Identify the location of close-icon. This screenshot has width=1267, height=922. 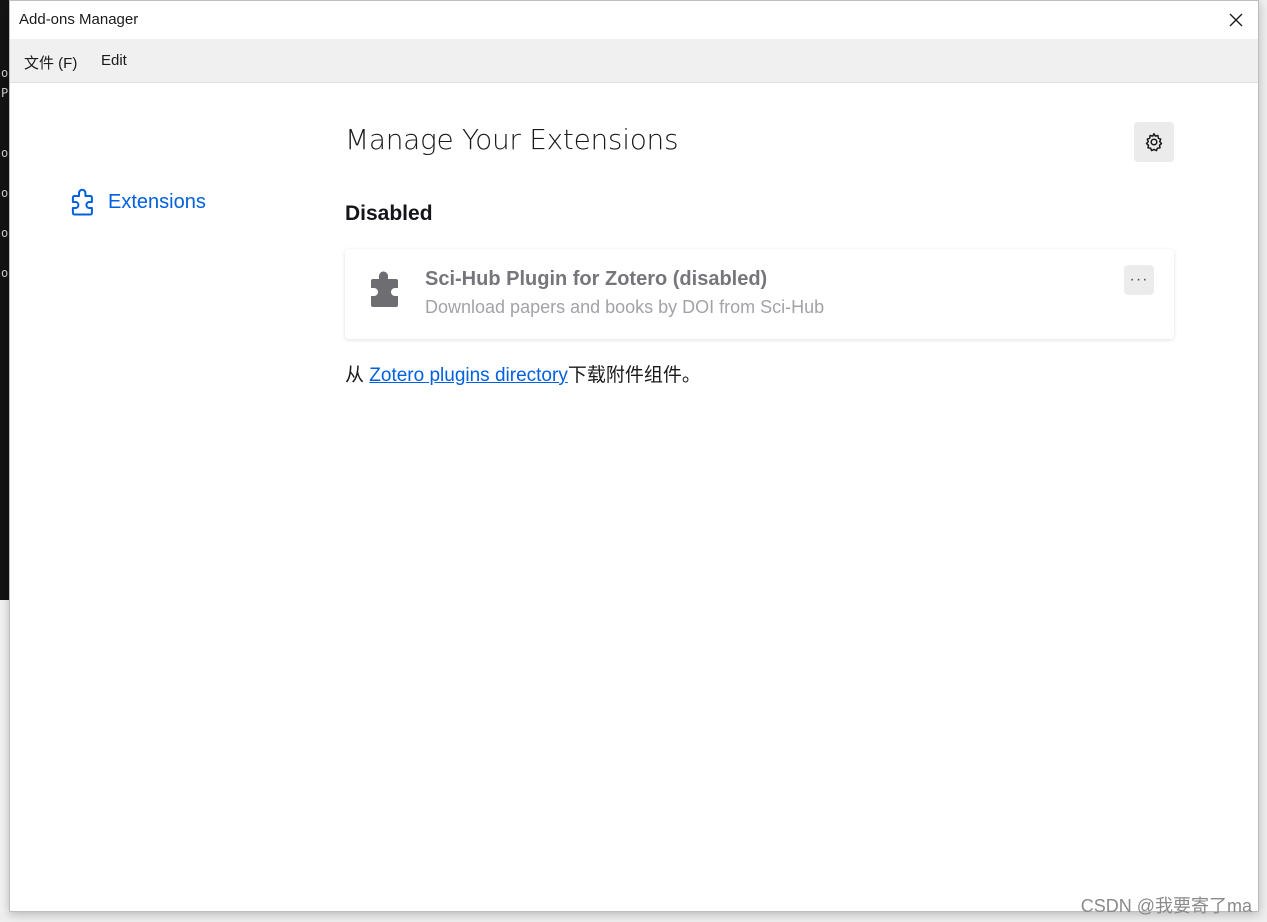
(1236, 20).